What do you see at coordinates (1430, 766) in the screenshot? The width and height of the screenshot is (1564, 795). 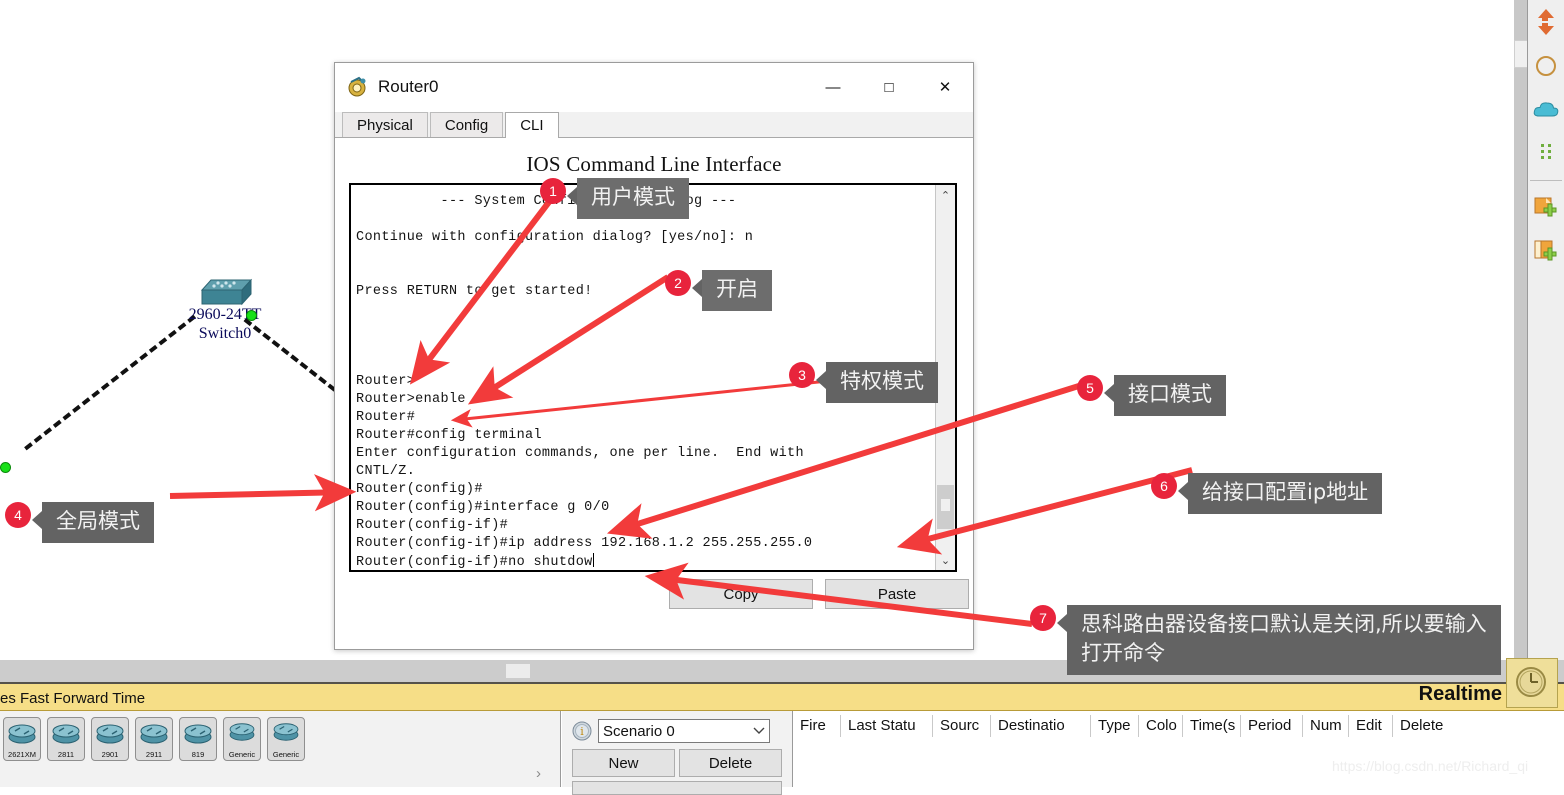 I see `watermark: https://blog.csdn.net/Richard_qi` at bounding box center [1430, 766].